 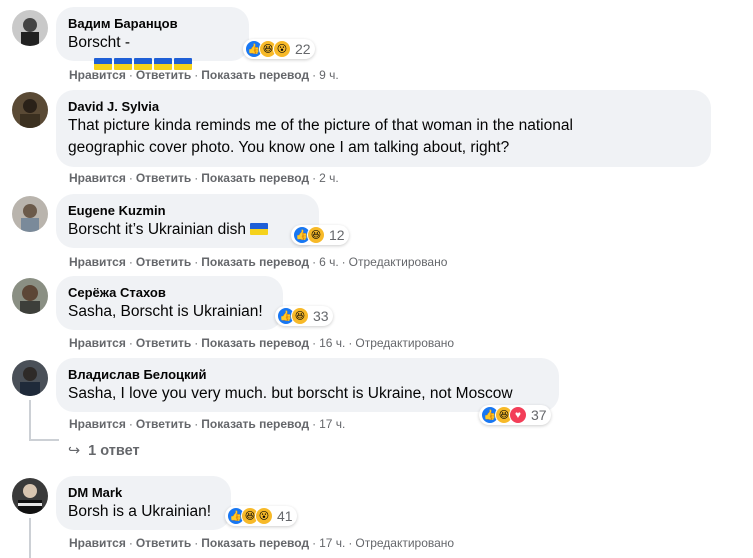 I want to click on reaction-count: 37, so click(x=539, y=415).